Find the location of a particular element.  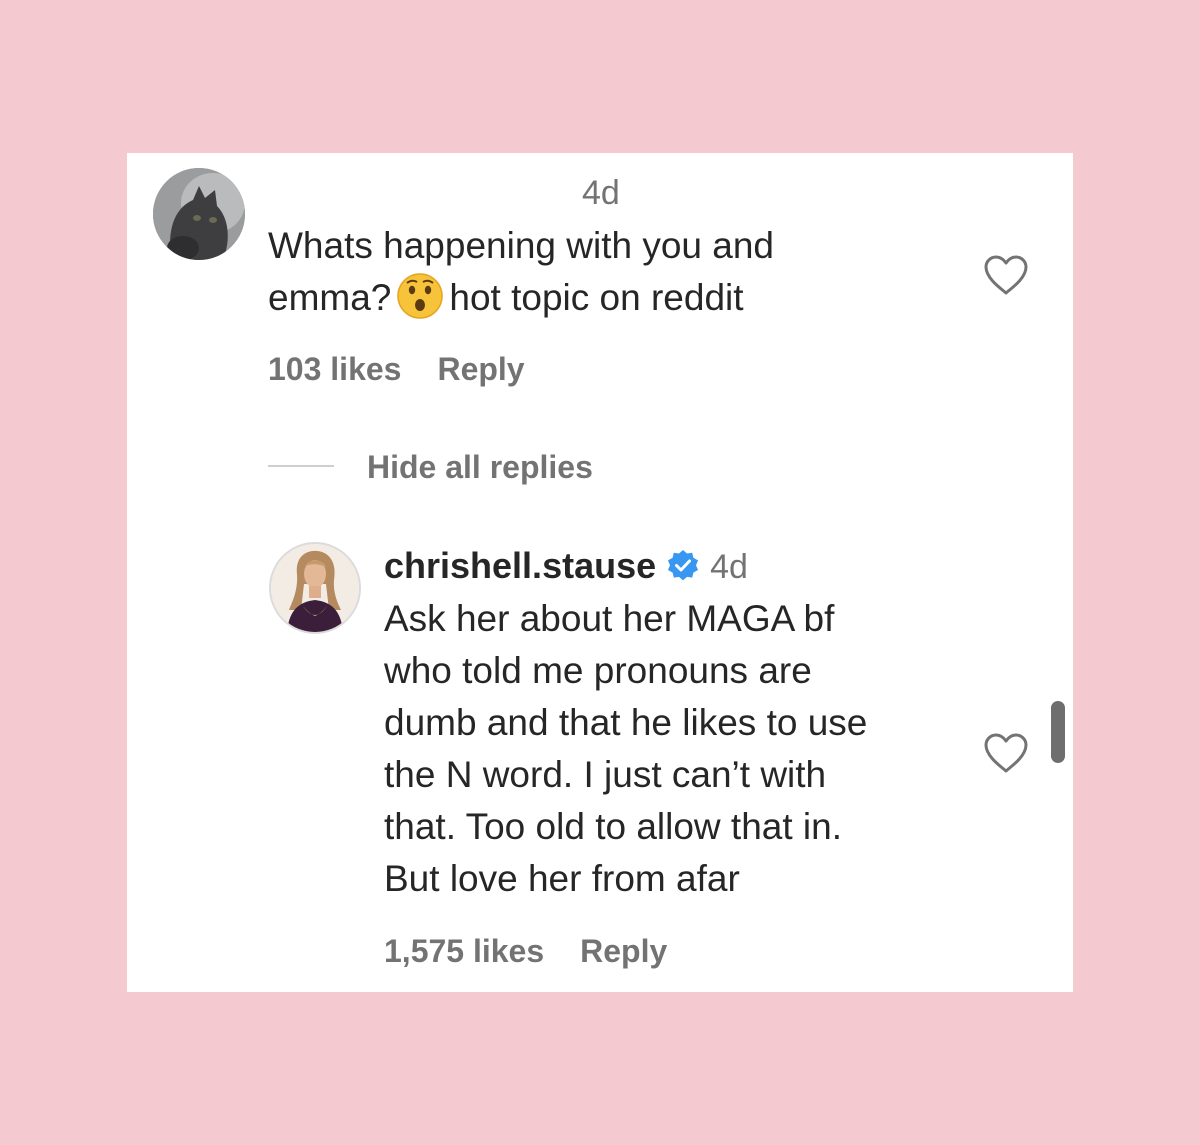

commenter-avatar is located at coordinates (199, 214).